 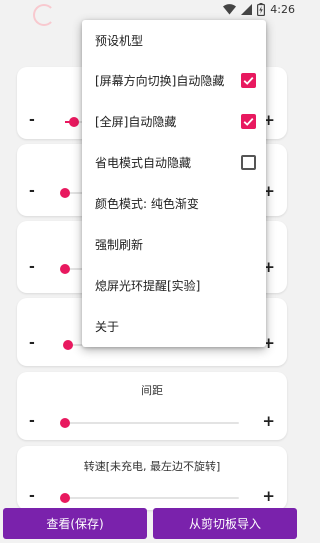 I want to click on menu-item-about: 关于, so click(x=174, y=326).